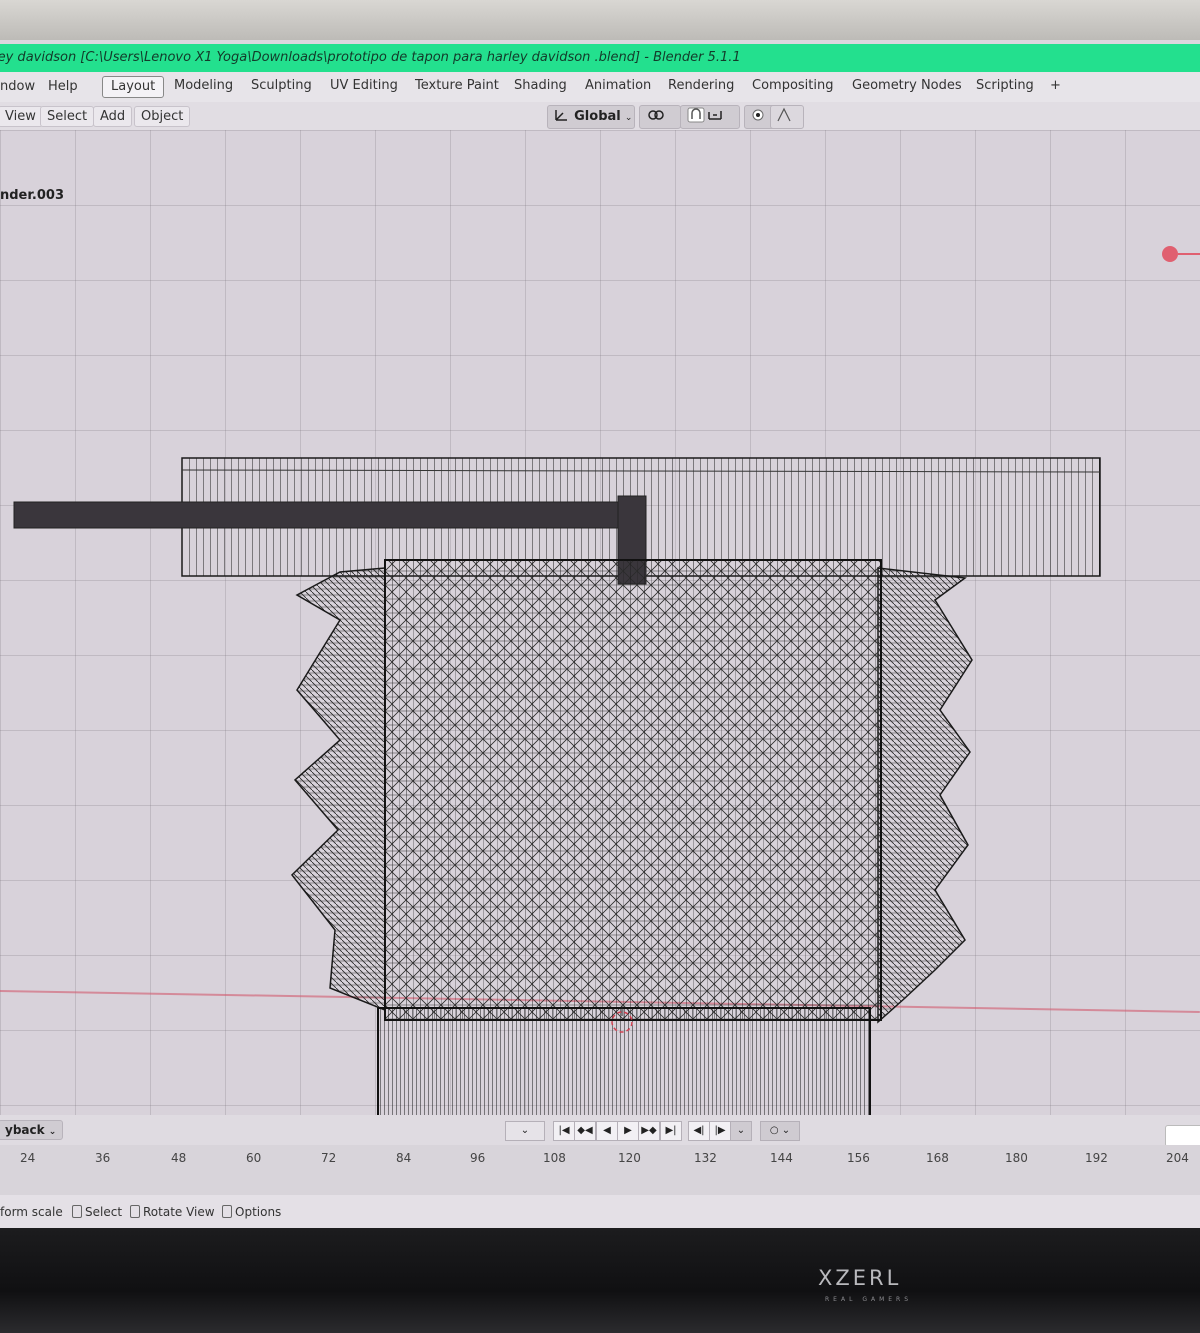 The image size is (1200, 1333). I want to click on playback-dropdown: yback ⌄, so click(32, 1130).